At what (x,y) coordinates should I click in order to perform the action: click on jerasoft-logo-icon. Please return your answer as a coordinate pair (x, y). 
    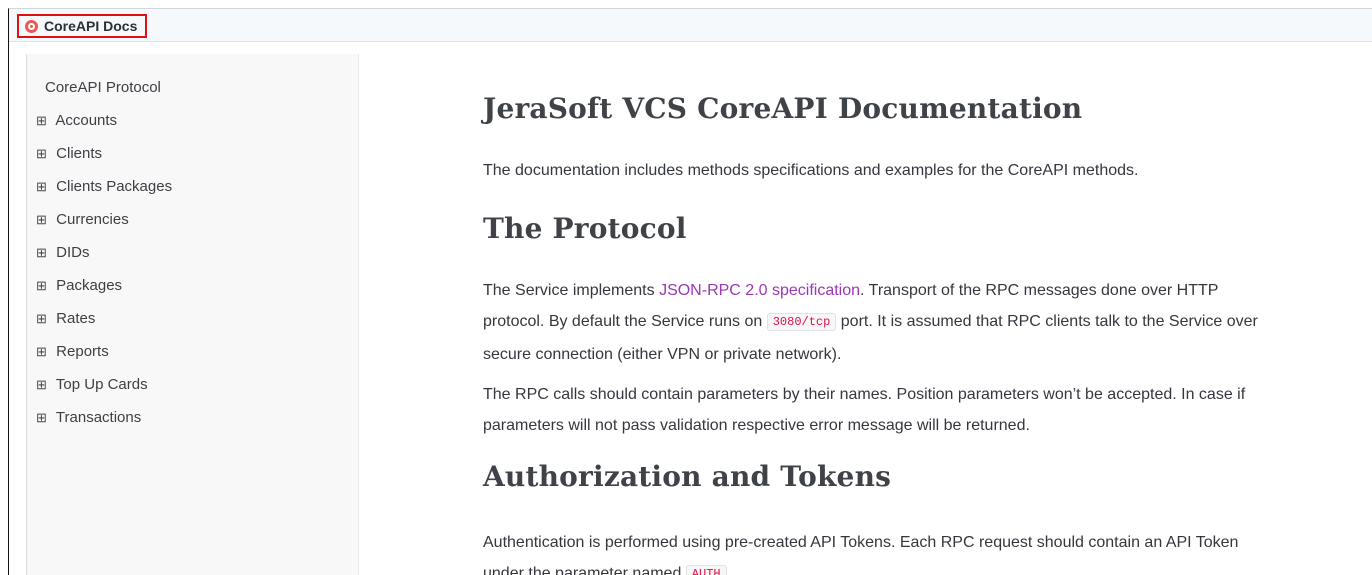
    Looking at the image, I should click on (31, 26).